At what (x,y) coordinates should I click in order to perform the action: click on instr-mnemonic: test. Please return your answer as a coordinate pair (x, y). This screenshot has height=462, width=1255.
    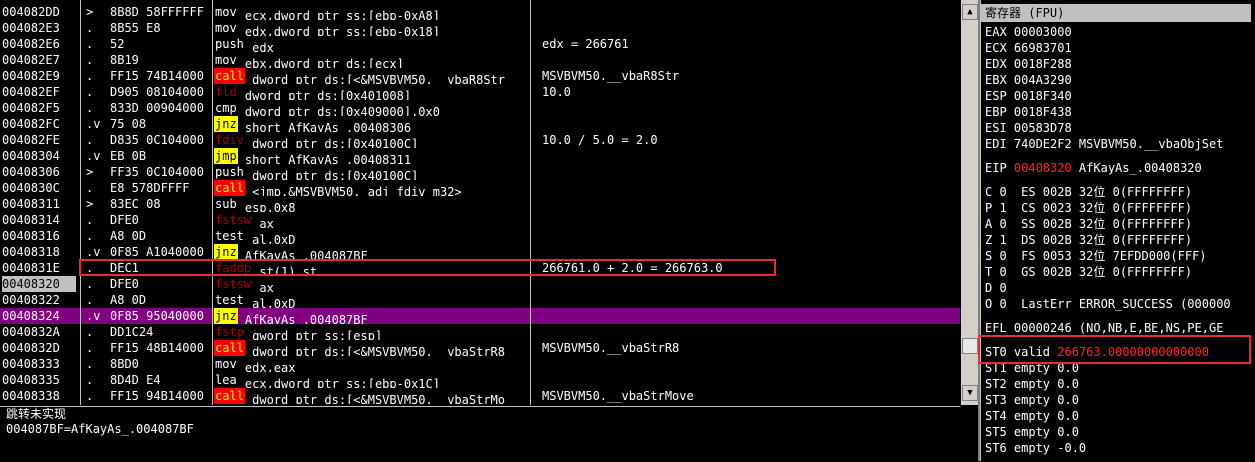
    Looking at the image, I should click on (229, 236).